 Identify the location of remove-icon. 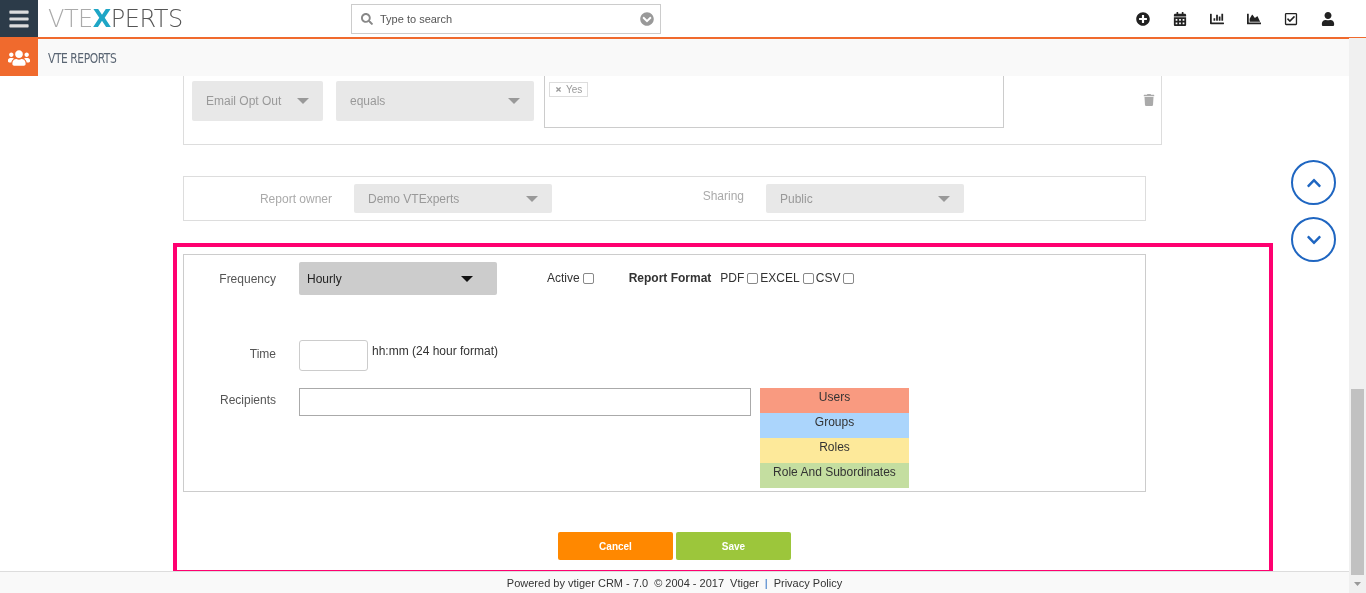
(558, 89).